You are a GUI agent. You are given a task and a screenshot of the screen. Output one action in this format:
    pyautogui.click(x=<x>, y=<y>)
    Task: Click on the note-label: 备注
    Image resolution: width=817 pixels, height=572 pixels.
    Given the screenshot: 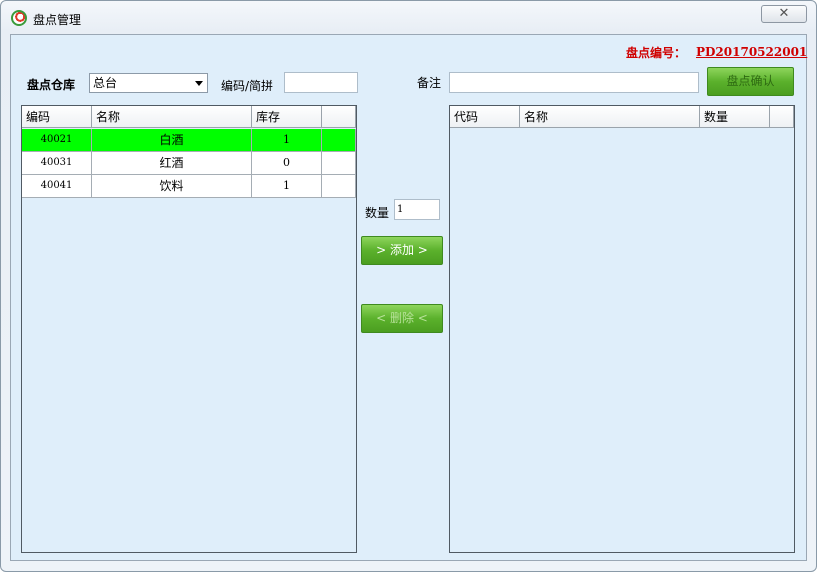 What is the action you would take?
    pyautogui.click(x=429, y=83)
    